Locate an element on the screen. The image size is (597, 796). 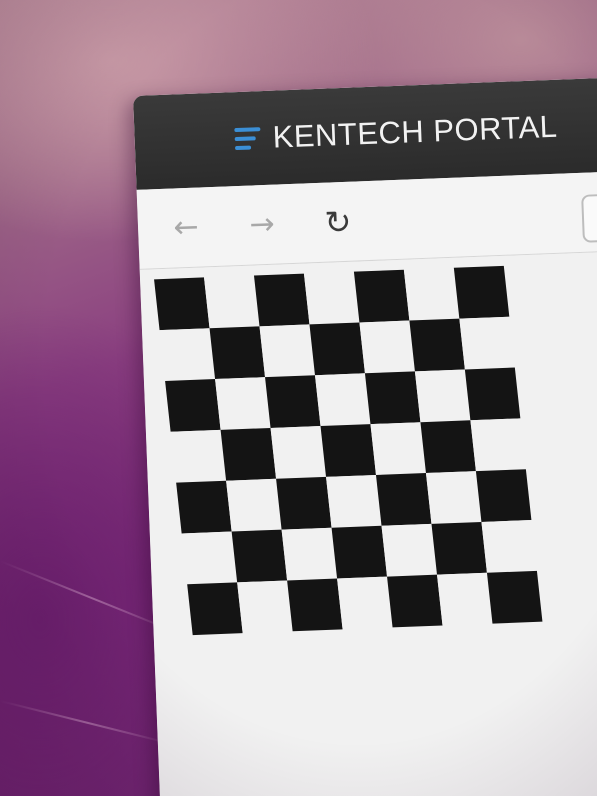
reload-icon: ↻ is located at coordinates (337, 221).